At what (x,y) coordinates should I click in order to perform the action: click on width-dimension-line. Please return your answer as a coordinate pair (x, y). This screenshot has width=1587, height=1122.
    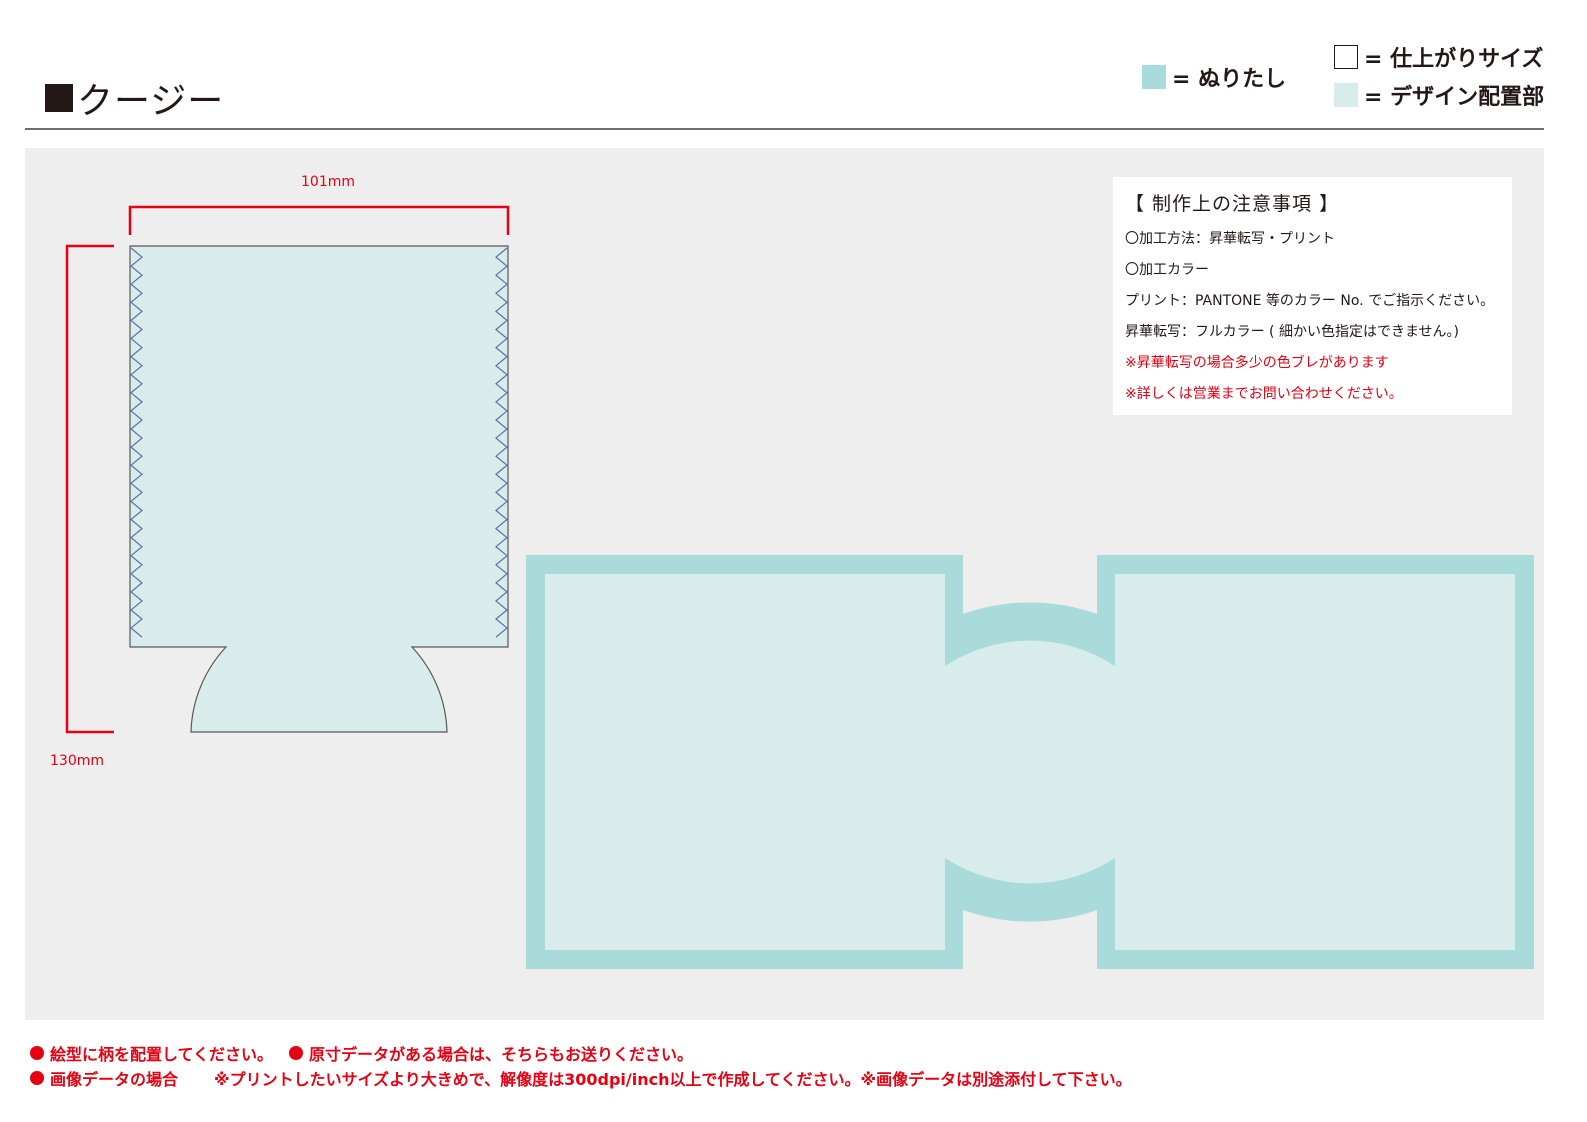
    Looking at the image, I should click on (319, 220).